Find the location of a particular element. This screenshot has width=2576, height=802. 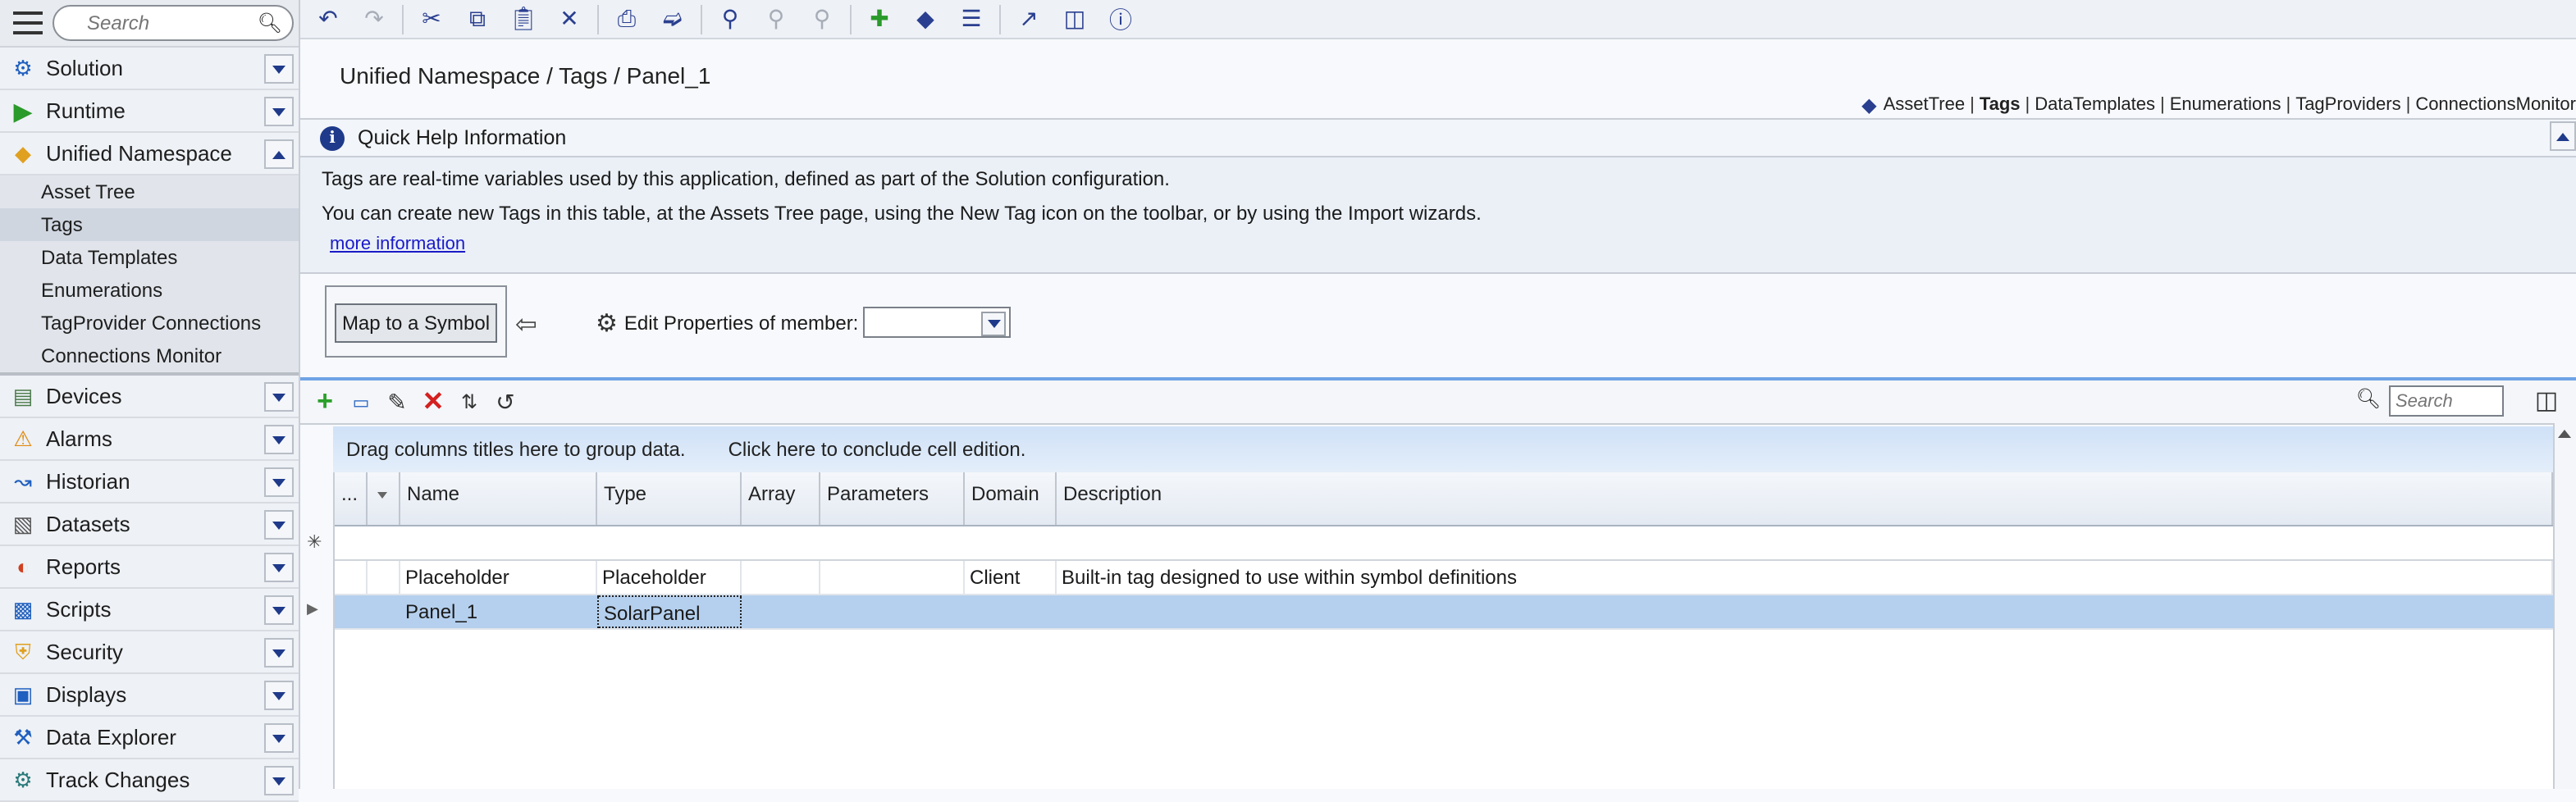

redo-icon: ↷ is located at coordinates (374, 18).